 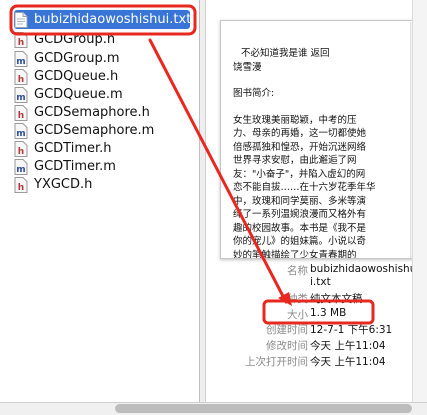 I want to click on file-row-gcdqueue-h: h GCDQueue.h, so click(x=102, y=76).